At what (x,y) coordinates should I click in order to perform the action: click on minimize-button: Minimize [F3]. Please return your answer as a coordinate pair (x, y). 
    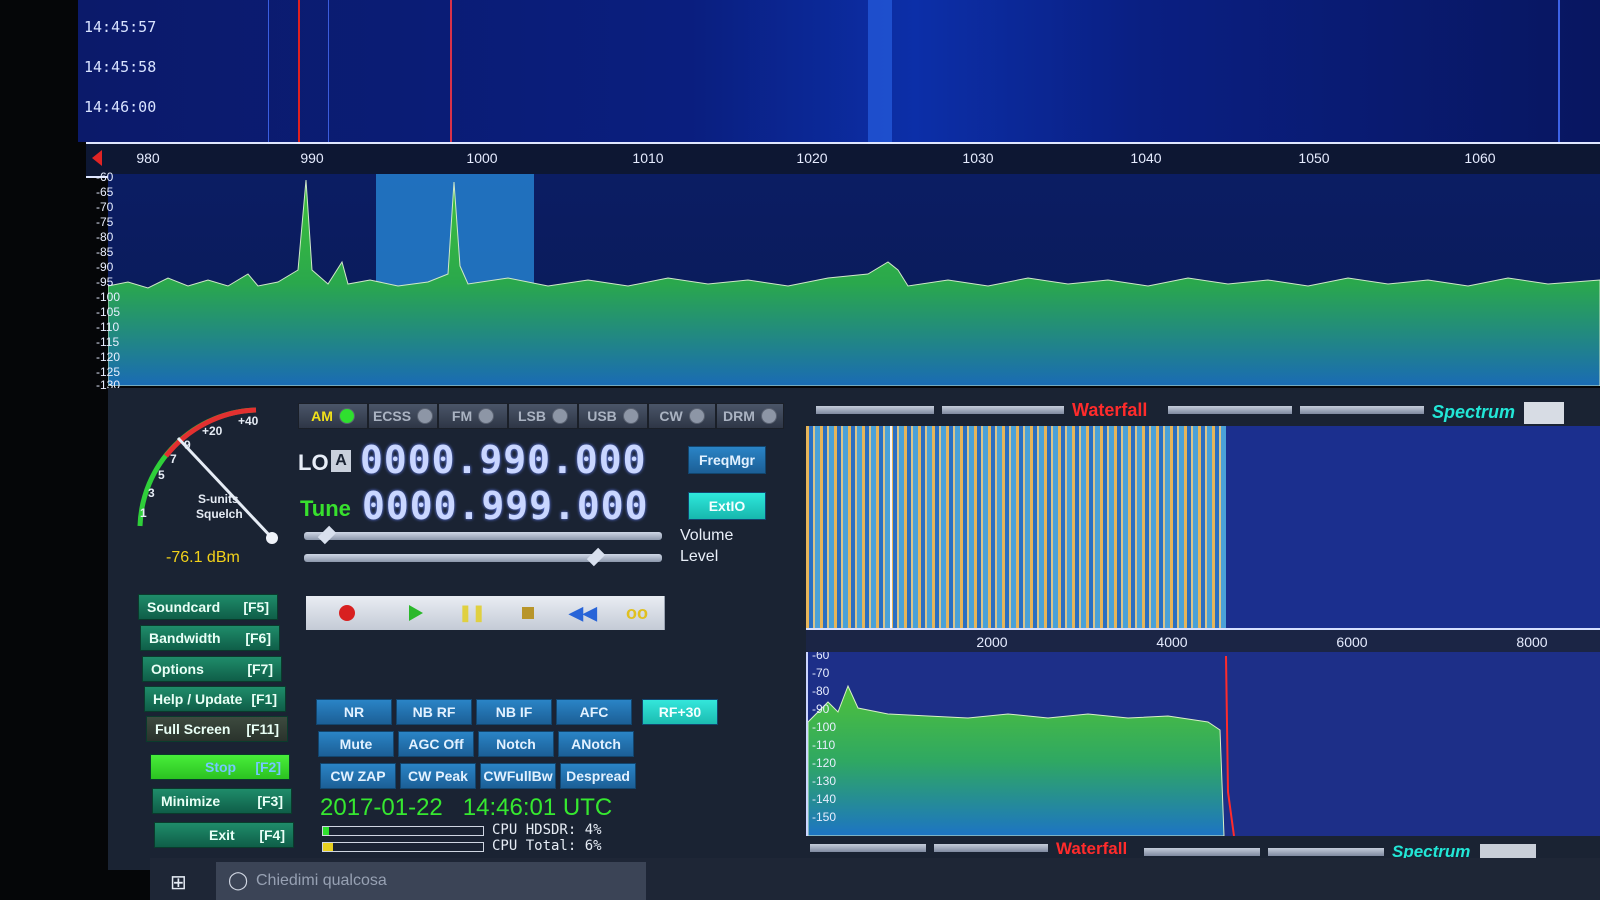
    Looking at the image, I should click on (222, 801).